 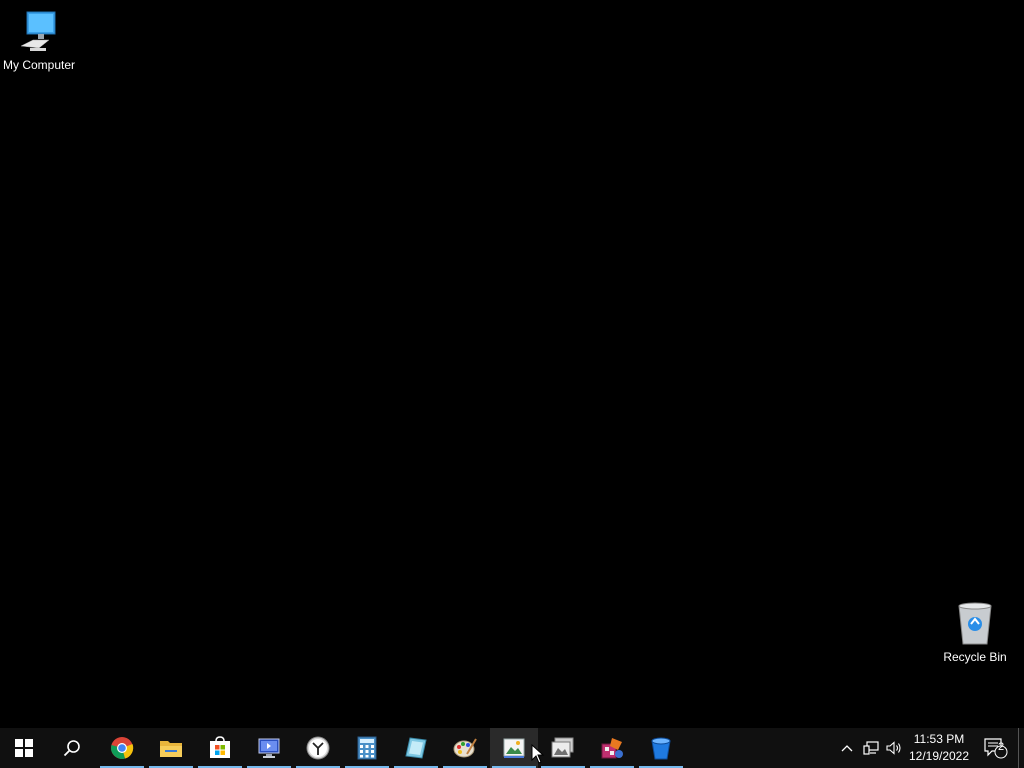 What do you see at coordinates (975, 657) in the screenshot?
I see `desktop-icon-label: Recycle Bin` at bounding box center [975, 657].